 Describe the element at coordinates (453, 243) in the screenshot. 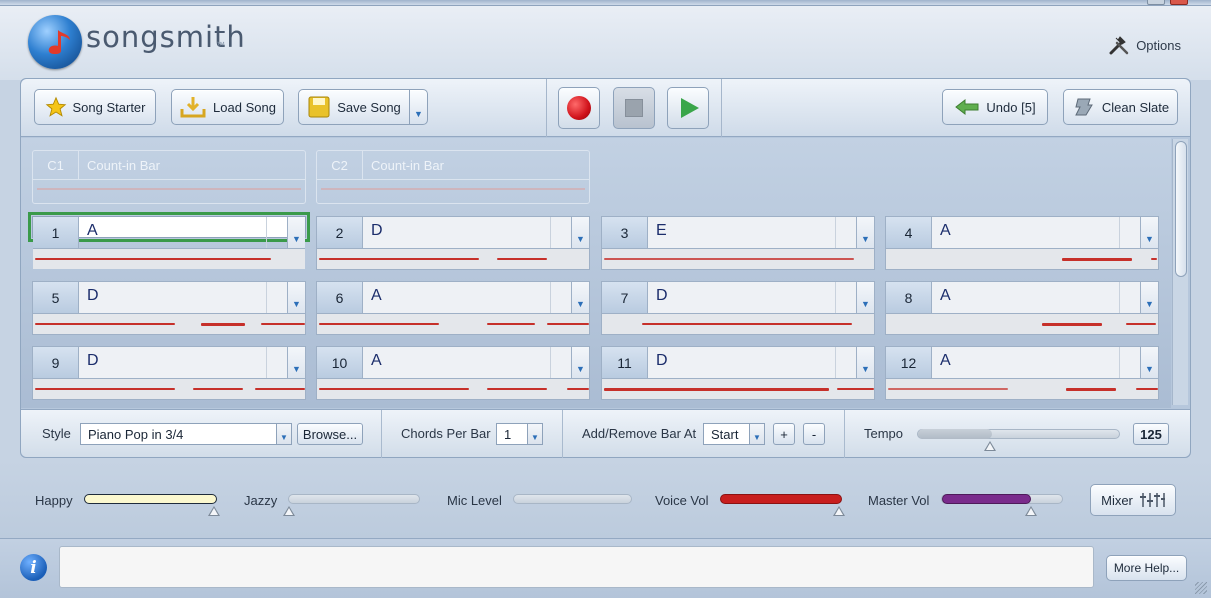

I see `bar-cell-2: 2 D ▼` at that location.